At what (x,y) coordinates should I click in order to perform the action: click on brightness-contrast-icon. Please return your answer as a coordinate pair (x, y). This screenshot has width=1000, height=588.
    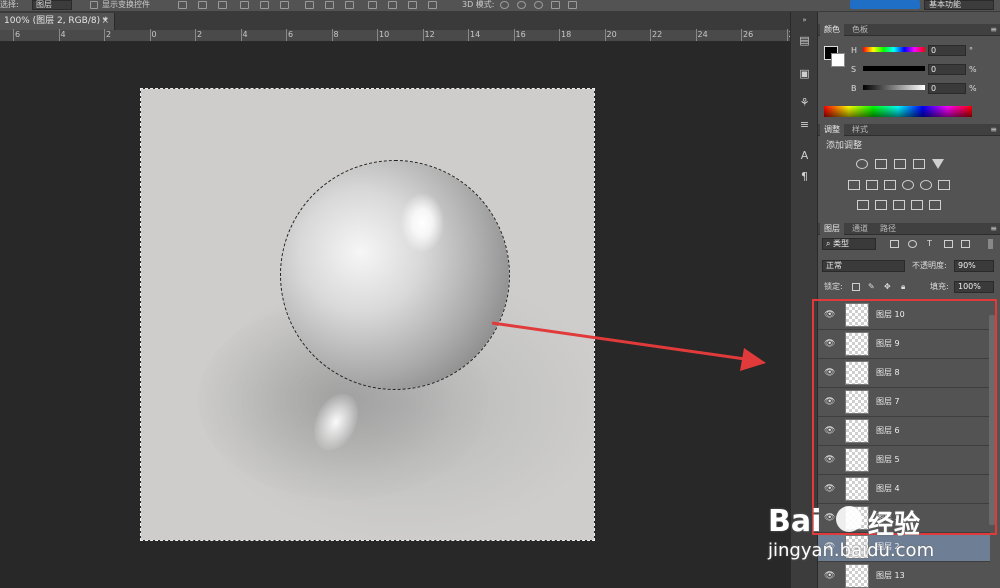
    Looking at the image, I should click on (862, 164).